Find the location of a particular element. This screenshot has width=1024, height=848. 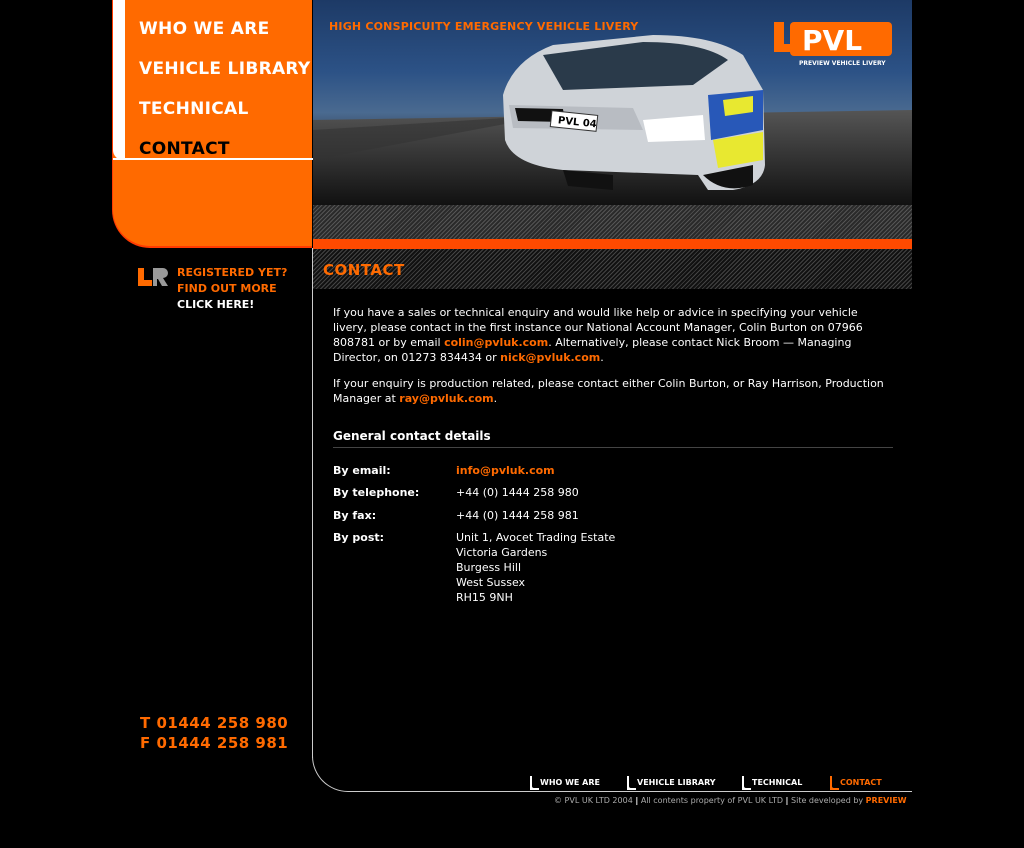

address-line: Burgess Hill is located at coordinates (488, 567).